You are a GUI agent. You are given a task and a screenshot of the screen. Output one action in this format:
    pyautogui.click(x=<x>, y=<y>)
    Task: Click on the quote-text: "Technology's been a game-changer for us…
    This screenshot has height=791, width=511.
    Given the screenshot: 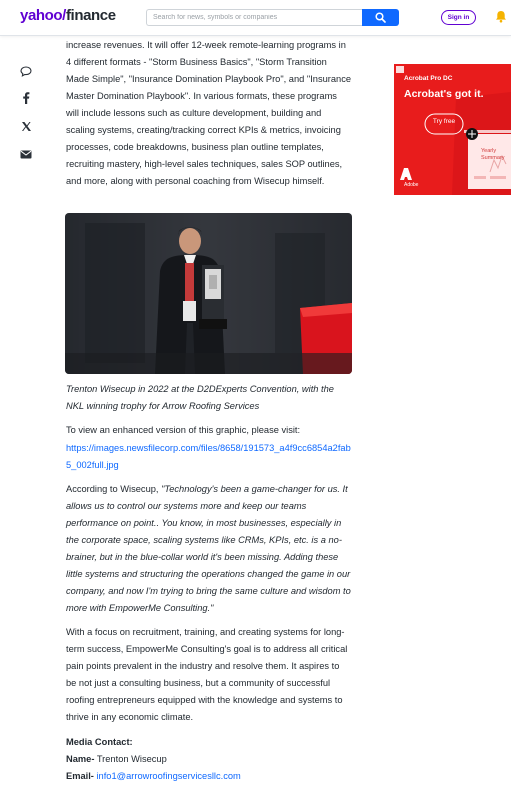 What is the action you would take?
    pyautogui.click(x=208, y=548)
    